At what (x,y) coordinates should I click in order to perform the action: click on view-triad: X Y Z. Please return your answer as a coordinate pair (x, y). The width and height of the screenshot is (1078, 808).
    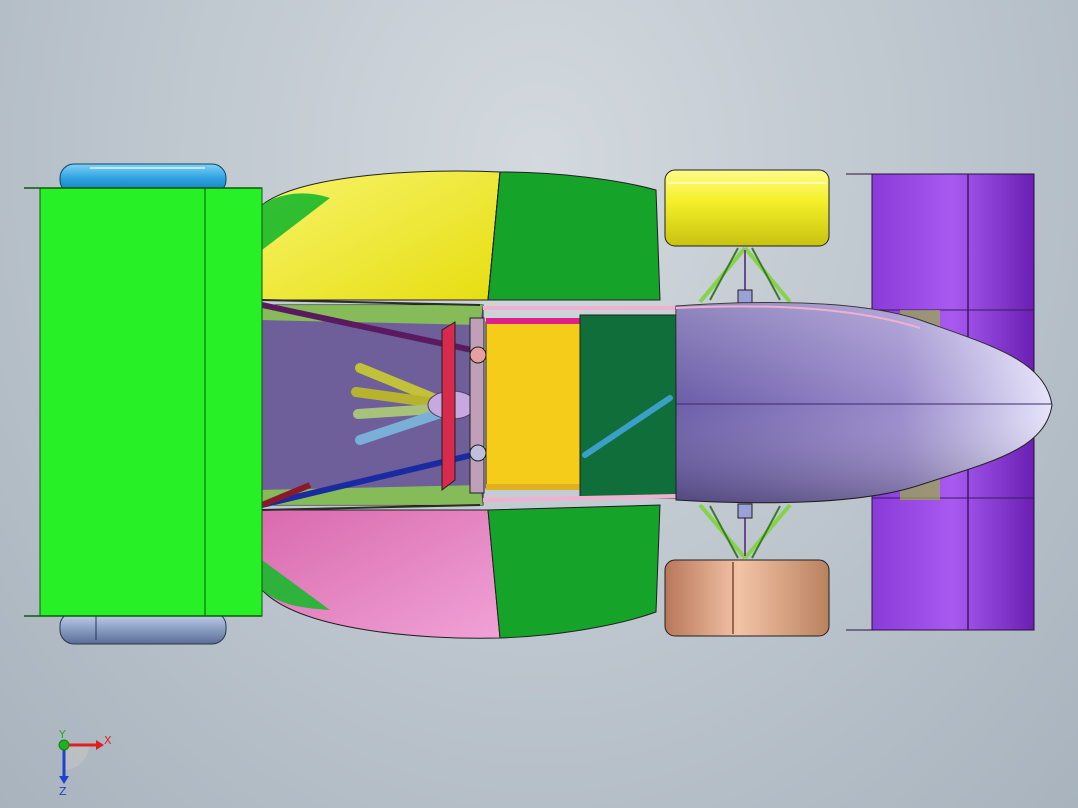
    Looking at the image, I should click on (85, 763).